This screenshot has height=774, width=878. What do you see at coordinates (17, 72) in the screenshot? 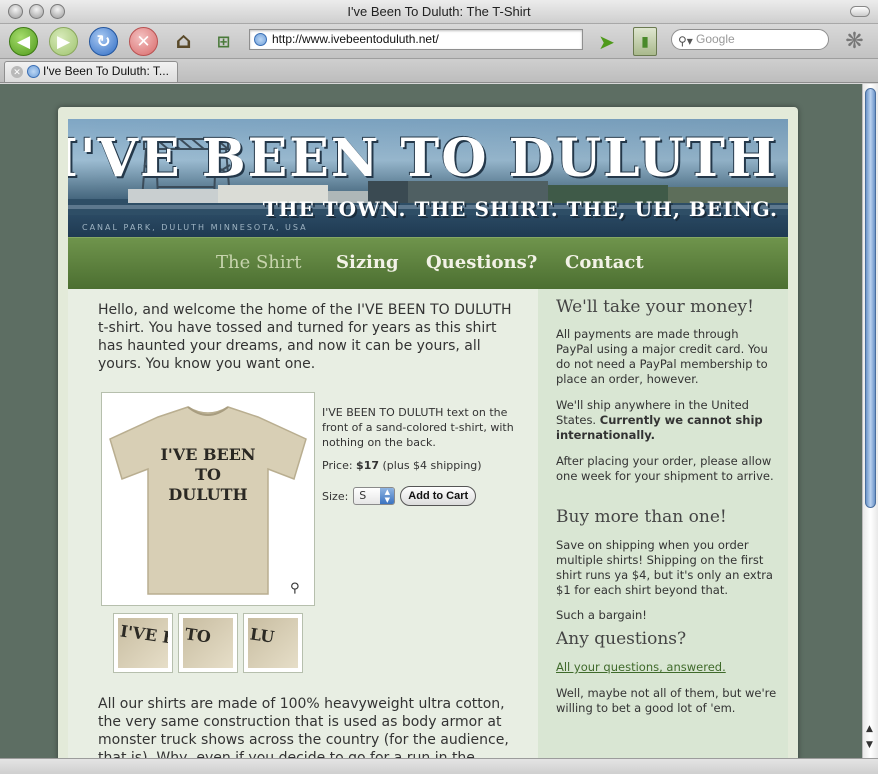
I see `close-tab-icon: ✕` at bounding box center [17, 72].